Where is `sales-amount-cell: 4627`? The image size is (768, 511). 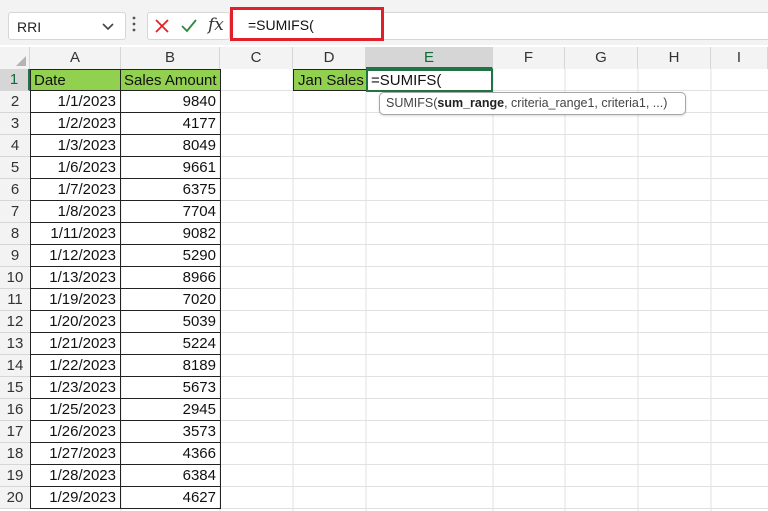
sales-amount-cell: 4627 is located at coordinates (170, 498).